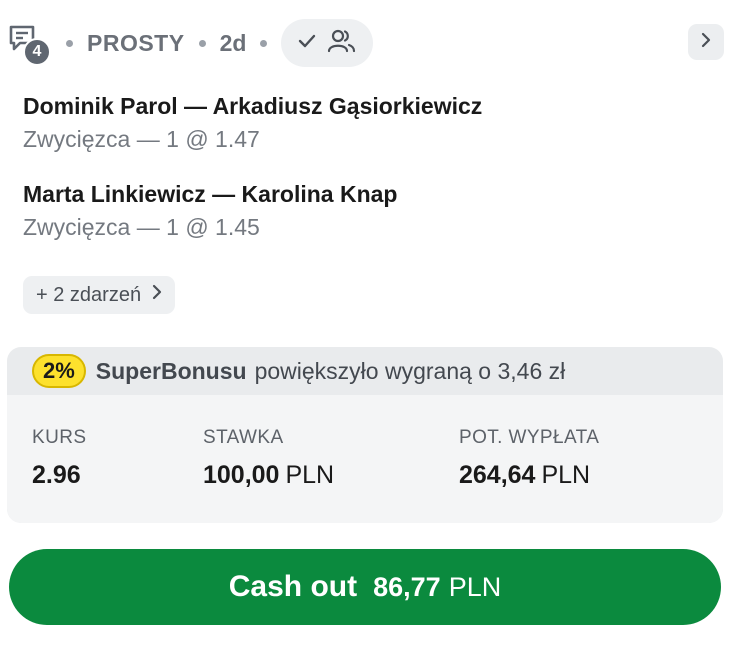 The height and width of the screenshot is (651, 734). What do you see at coordinates (529, 437) in the screenshot?
I see `payout-label: POT. WYPŁATA` at bounding box center [529, 437].